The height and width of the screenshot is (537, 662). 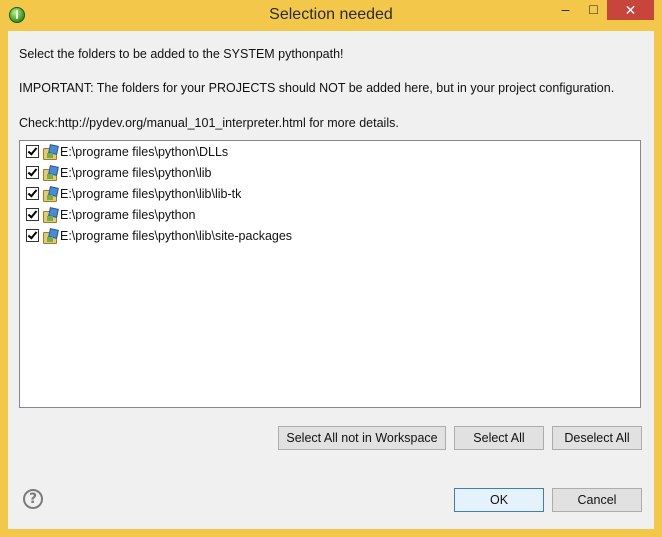 What do you see at coordinates (136, 172) in the screenshot?
I see `folder-path: E:\programe files\python\lib` at bounding box center [136, 172].